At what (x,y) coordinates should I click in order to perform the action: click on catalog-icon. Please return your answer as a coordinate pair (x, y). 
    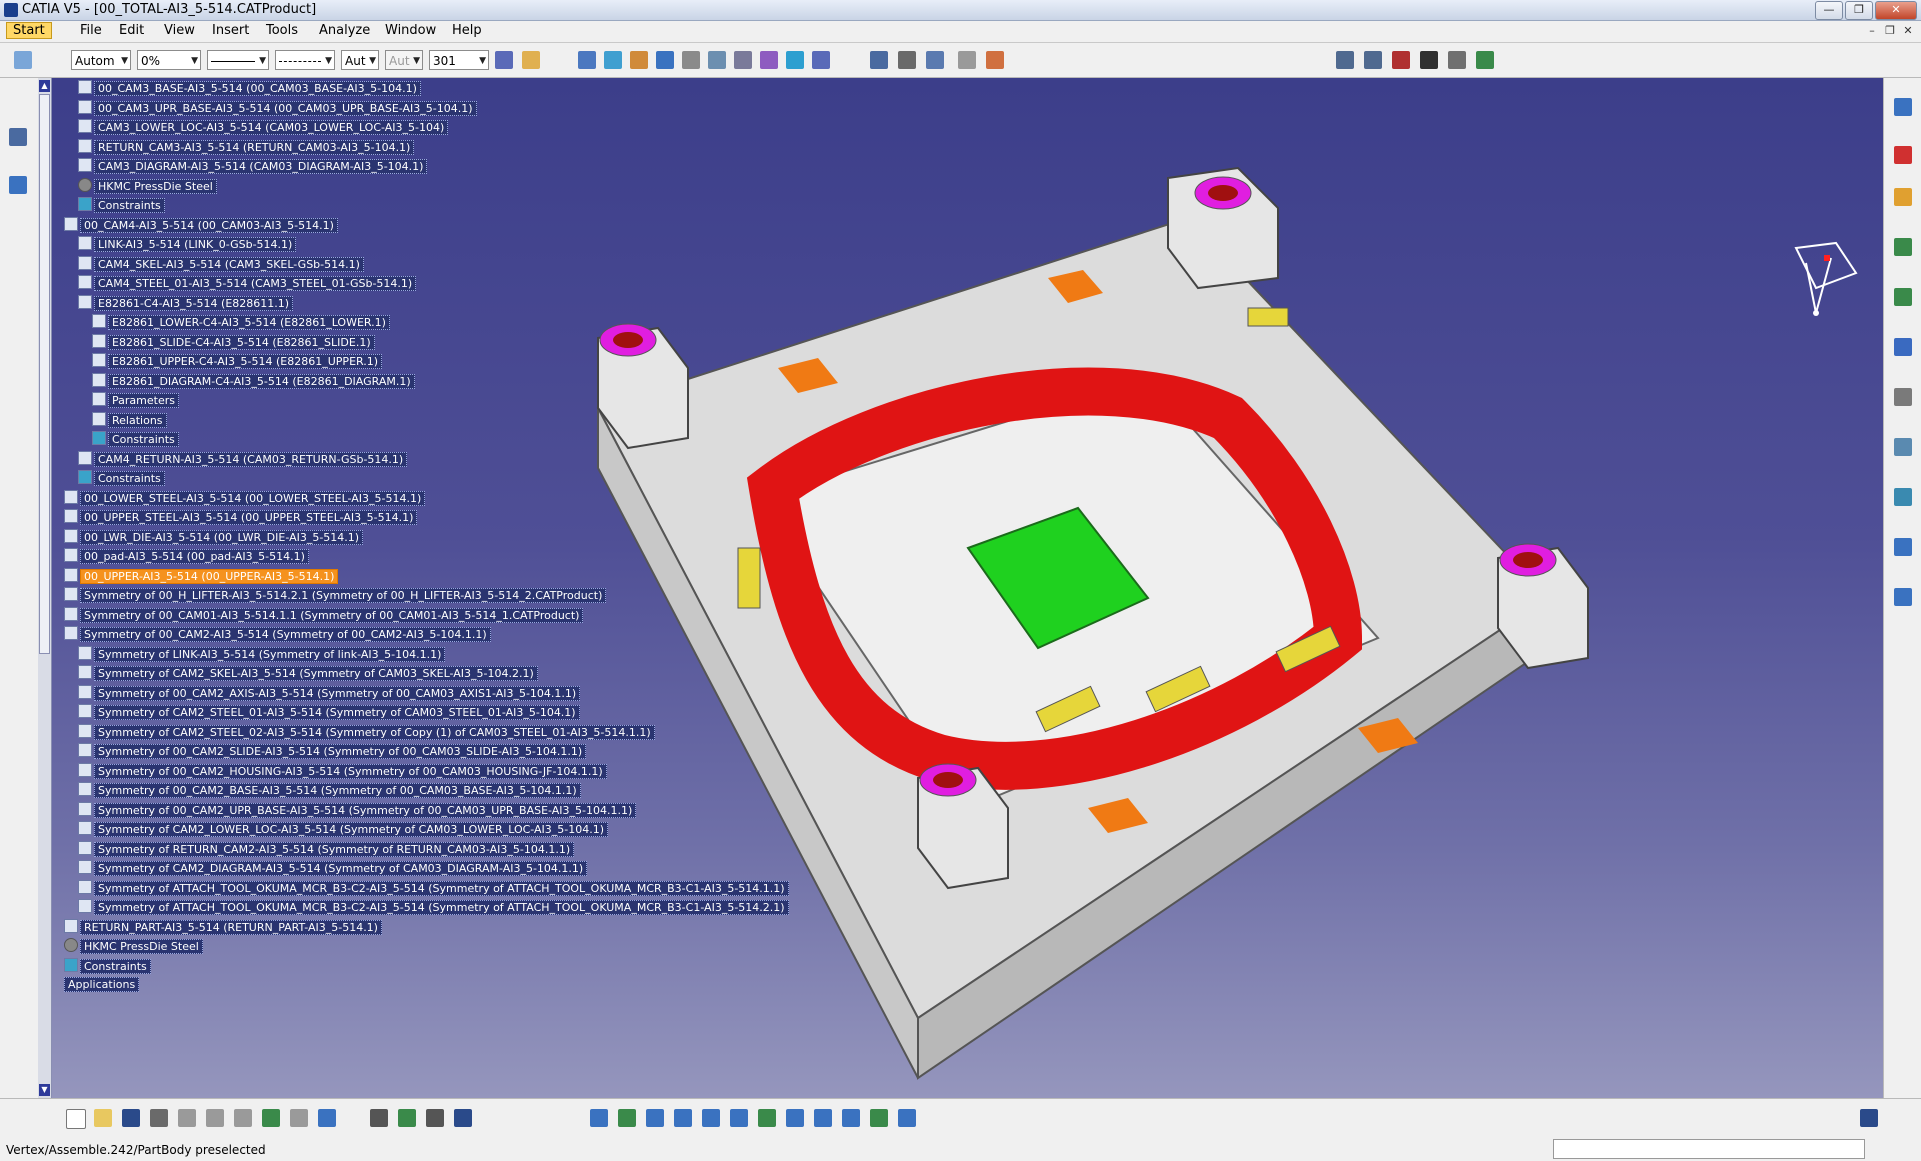
    Looking at the image, I should click on (1457, 60).